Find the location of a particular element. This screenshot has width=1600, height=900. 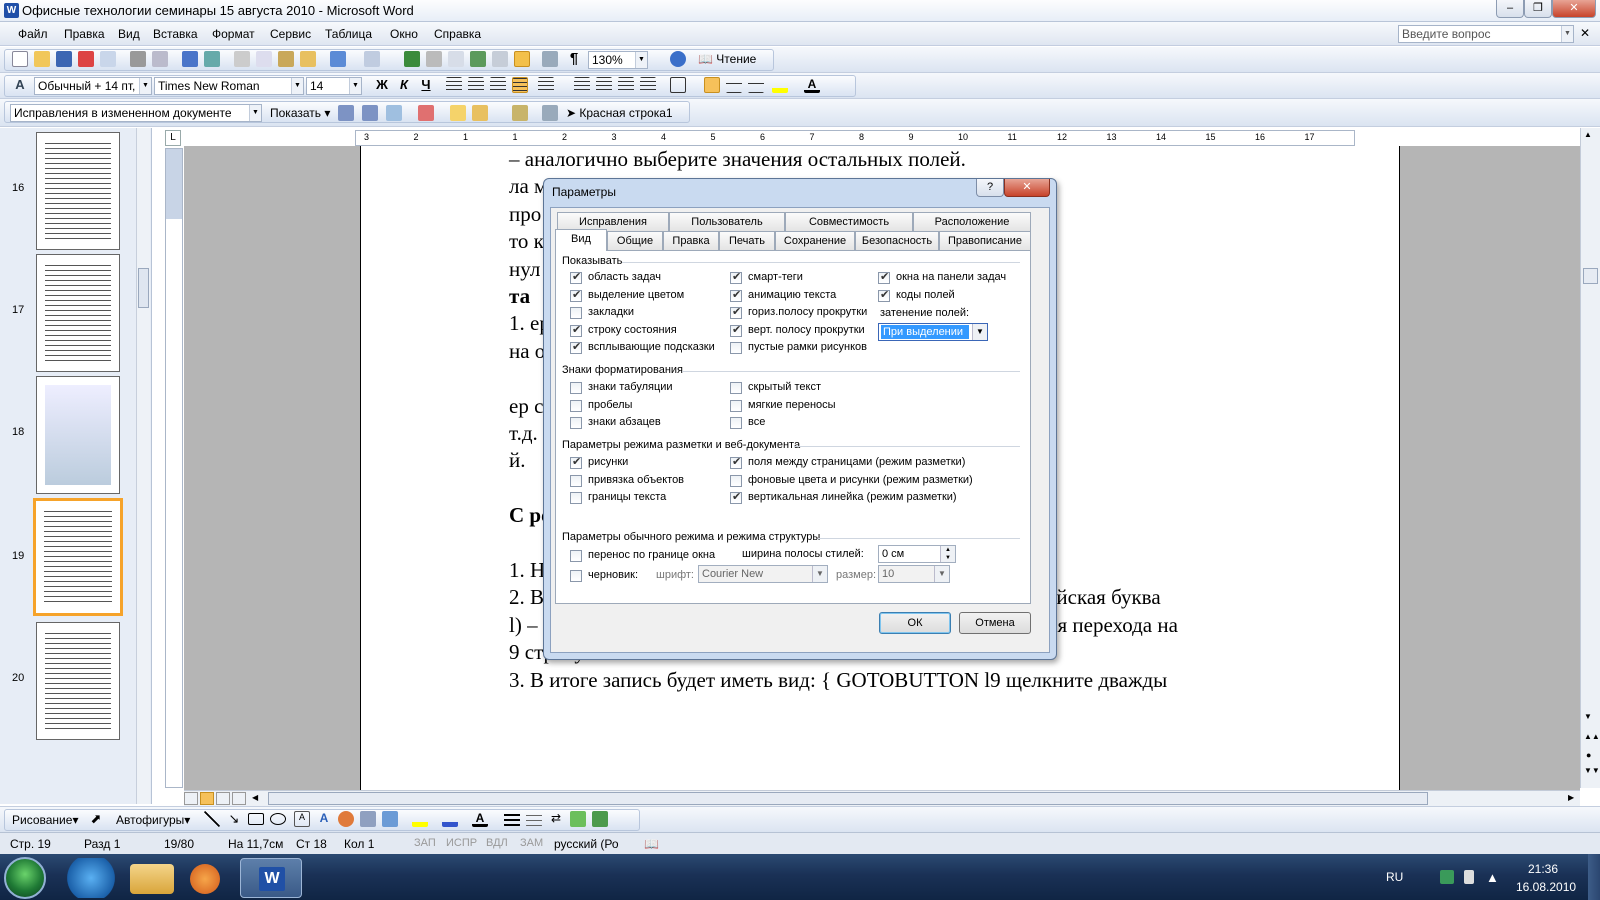

spelling-status-icon: 📖 is located at coordinates (651, 844).